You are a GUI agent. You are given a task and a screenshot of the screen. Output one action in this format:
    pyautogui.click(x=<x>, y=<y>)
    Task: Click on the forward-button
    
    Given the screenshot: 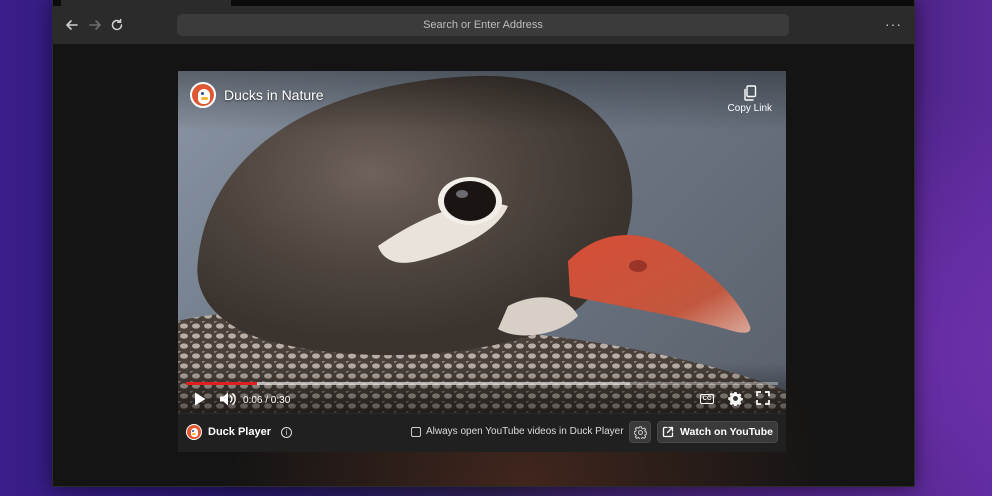 What is the action you would take?
    pyautogui.click(x=95, y=25)
    